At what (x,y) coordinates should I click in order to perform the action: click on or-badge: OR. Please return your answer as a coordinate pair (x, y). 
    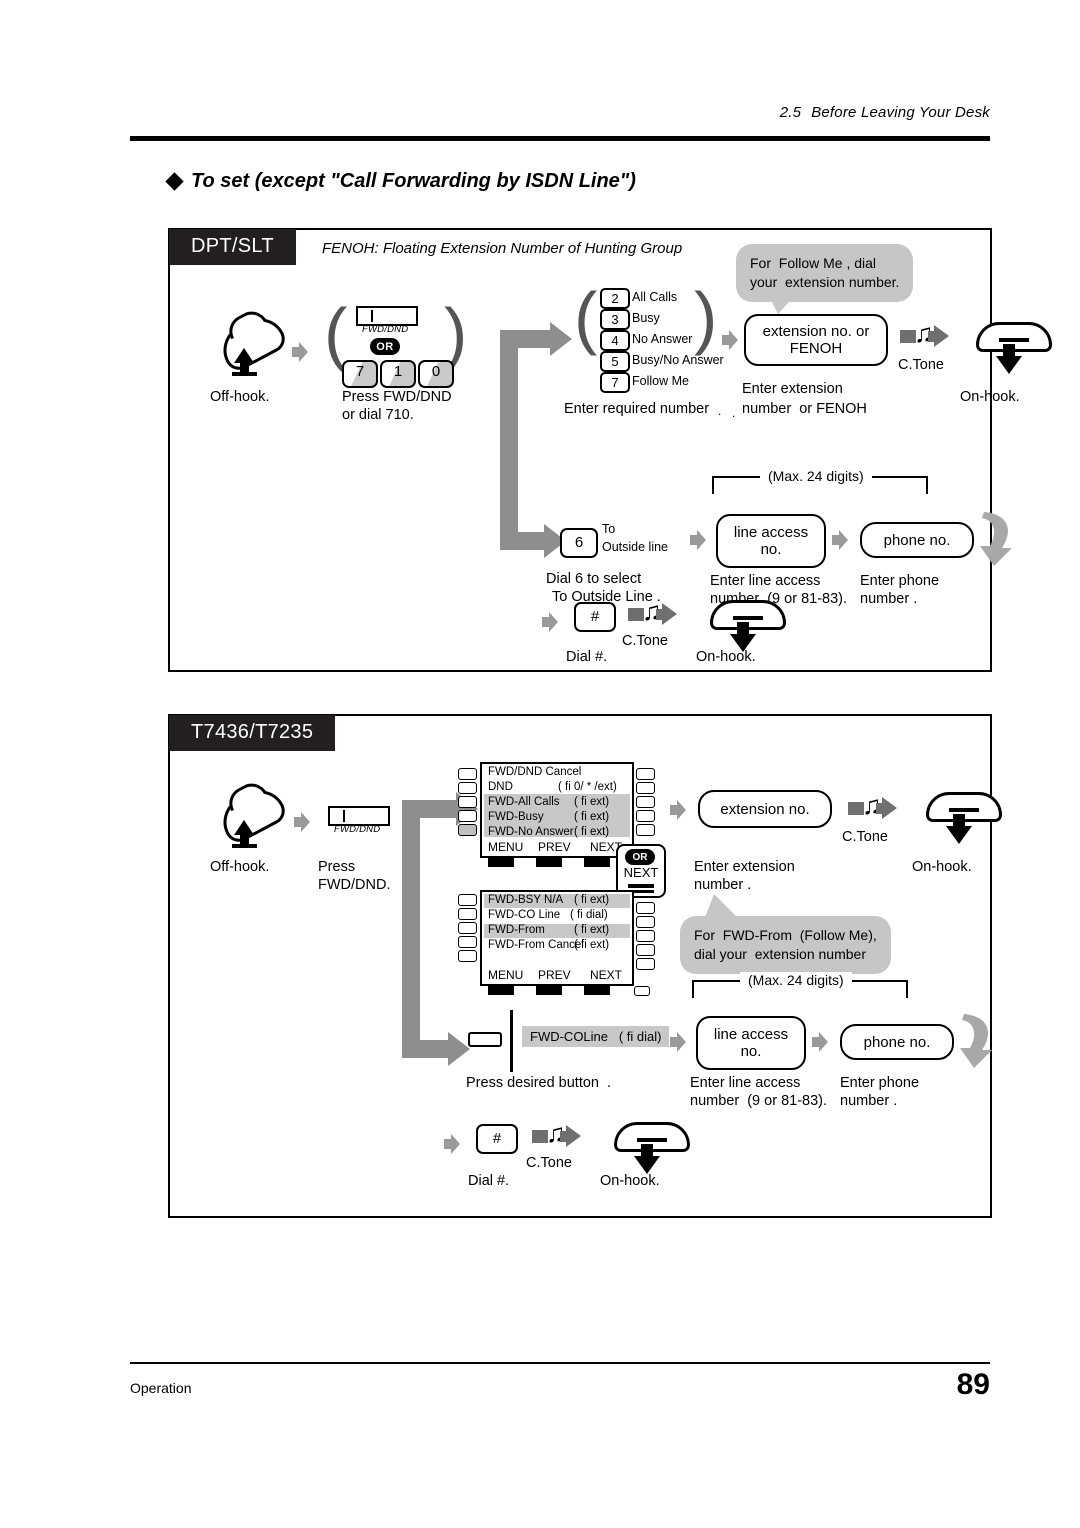
    Looking at the image, I should click on (385, 346).